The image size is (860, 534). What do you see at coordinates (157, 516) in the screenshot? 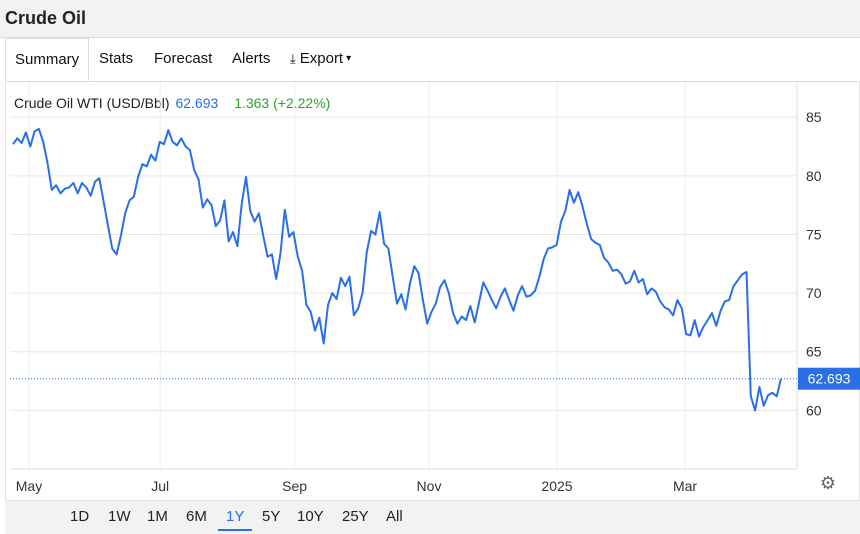
I see `range-1m: 1M` at bounding box center [157, 516].